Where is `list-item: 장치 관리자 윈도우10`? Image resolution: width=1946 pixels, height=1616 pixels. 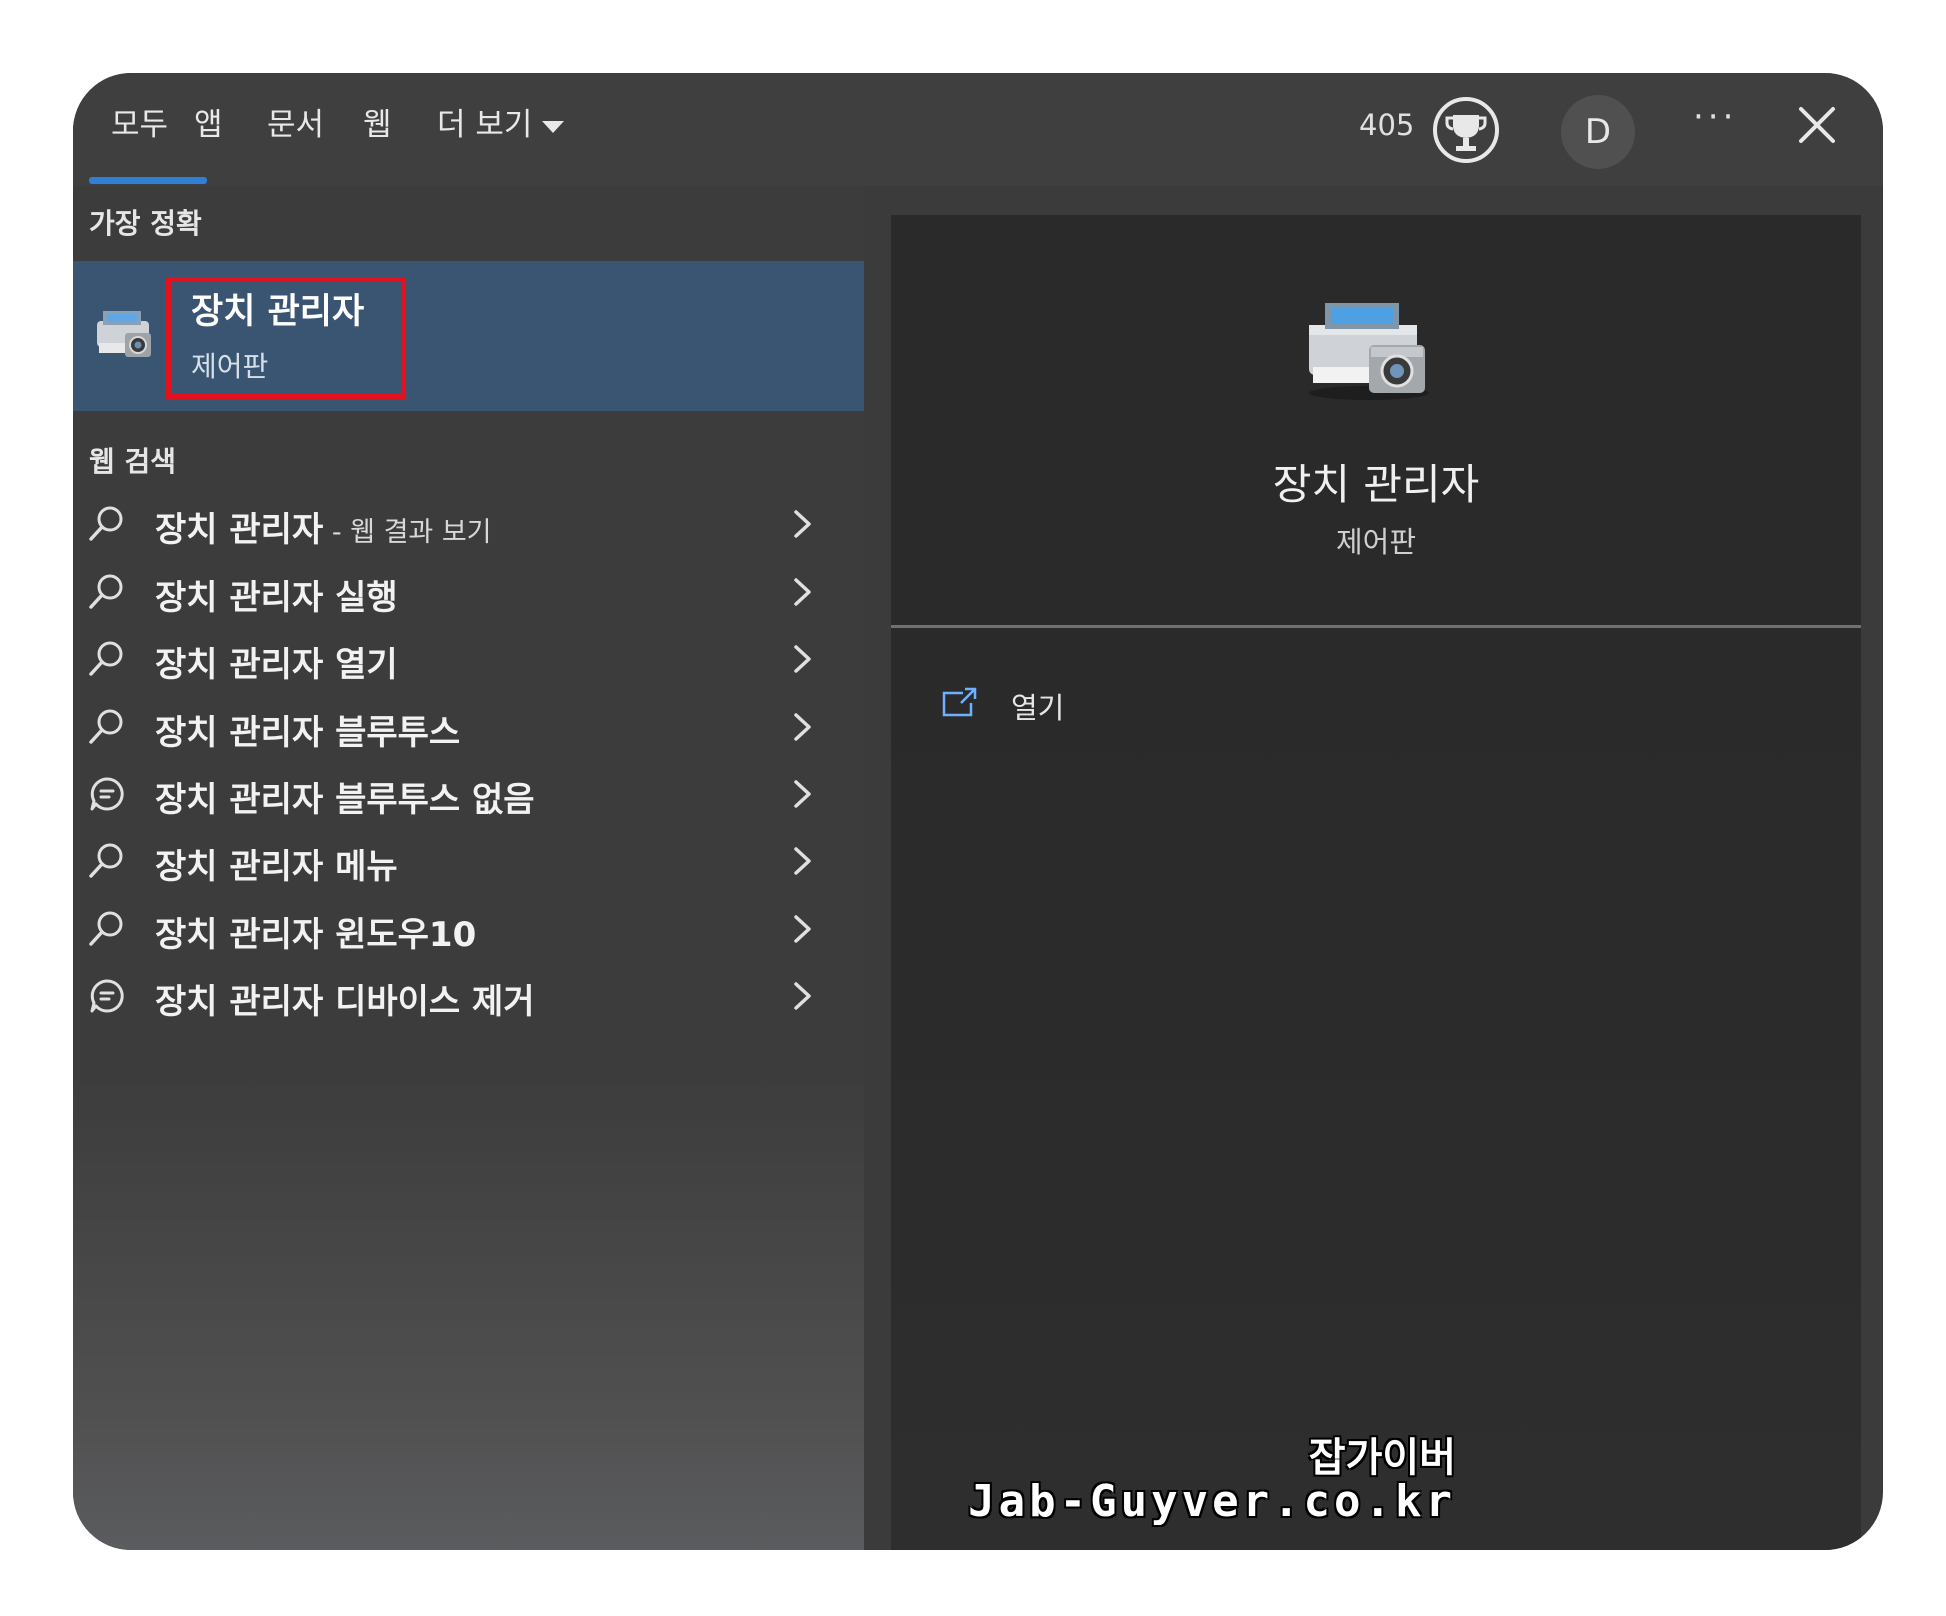 list-item: 장치 관리자 윈도우10 is located at coordinates (468, 928).